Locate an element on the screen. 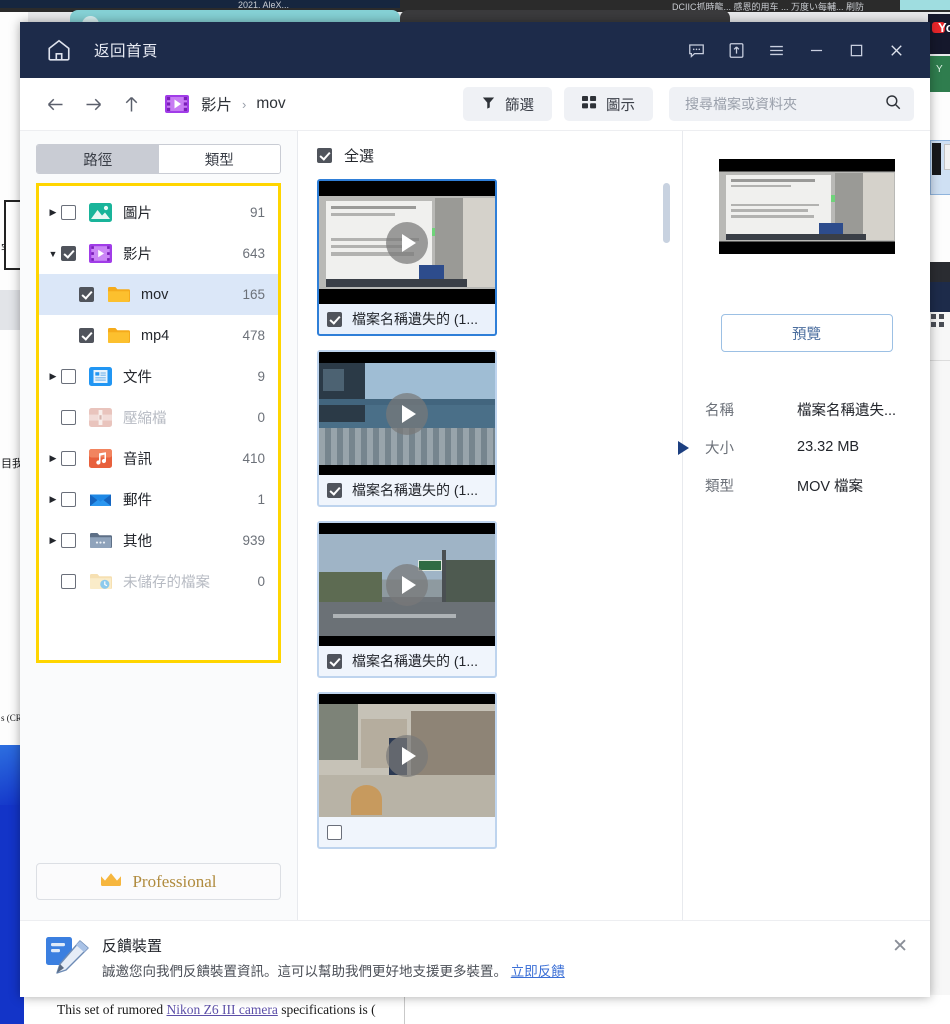 This screenshot has width=950, height=1024. professional-label: Professional is located at coordinates (174, 881).